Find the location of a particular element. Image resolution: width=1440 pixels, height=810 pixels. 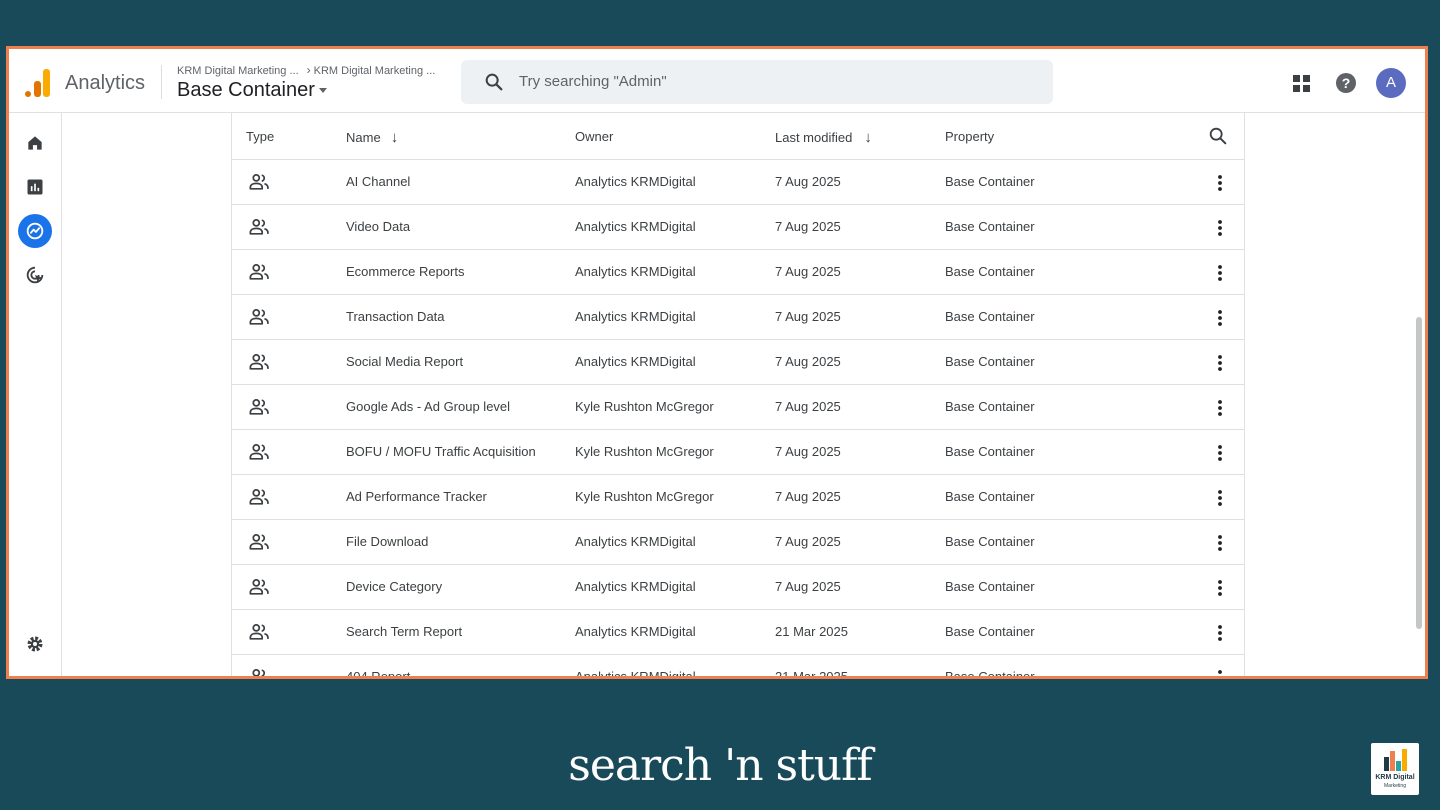

row-last-modified: 21 Mar 2025 is located at coordinates (811, 672).